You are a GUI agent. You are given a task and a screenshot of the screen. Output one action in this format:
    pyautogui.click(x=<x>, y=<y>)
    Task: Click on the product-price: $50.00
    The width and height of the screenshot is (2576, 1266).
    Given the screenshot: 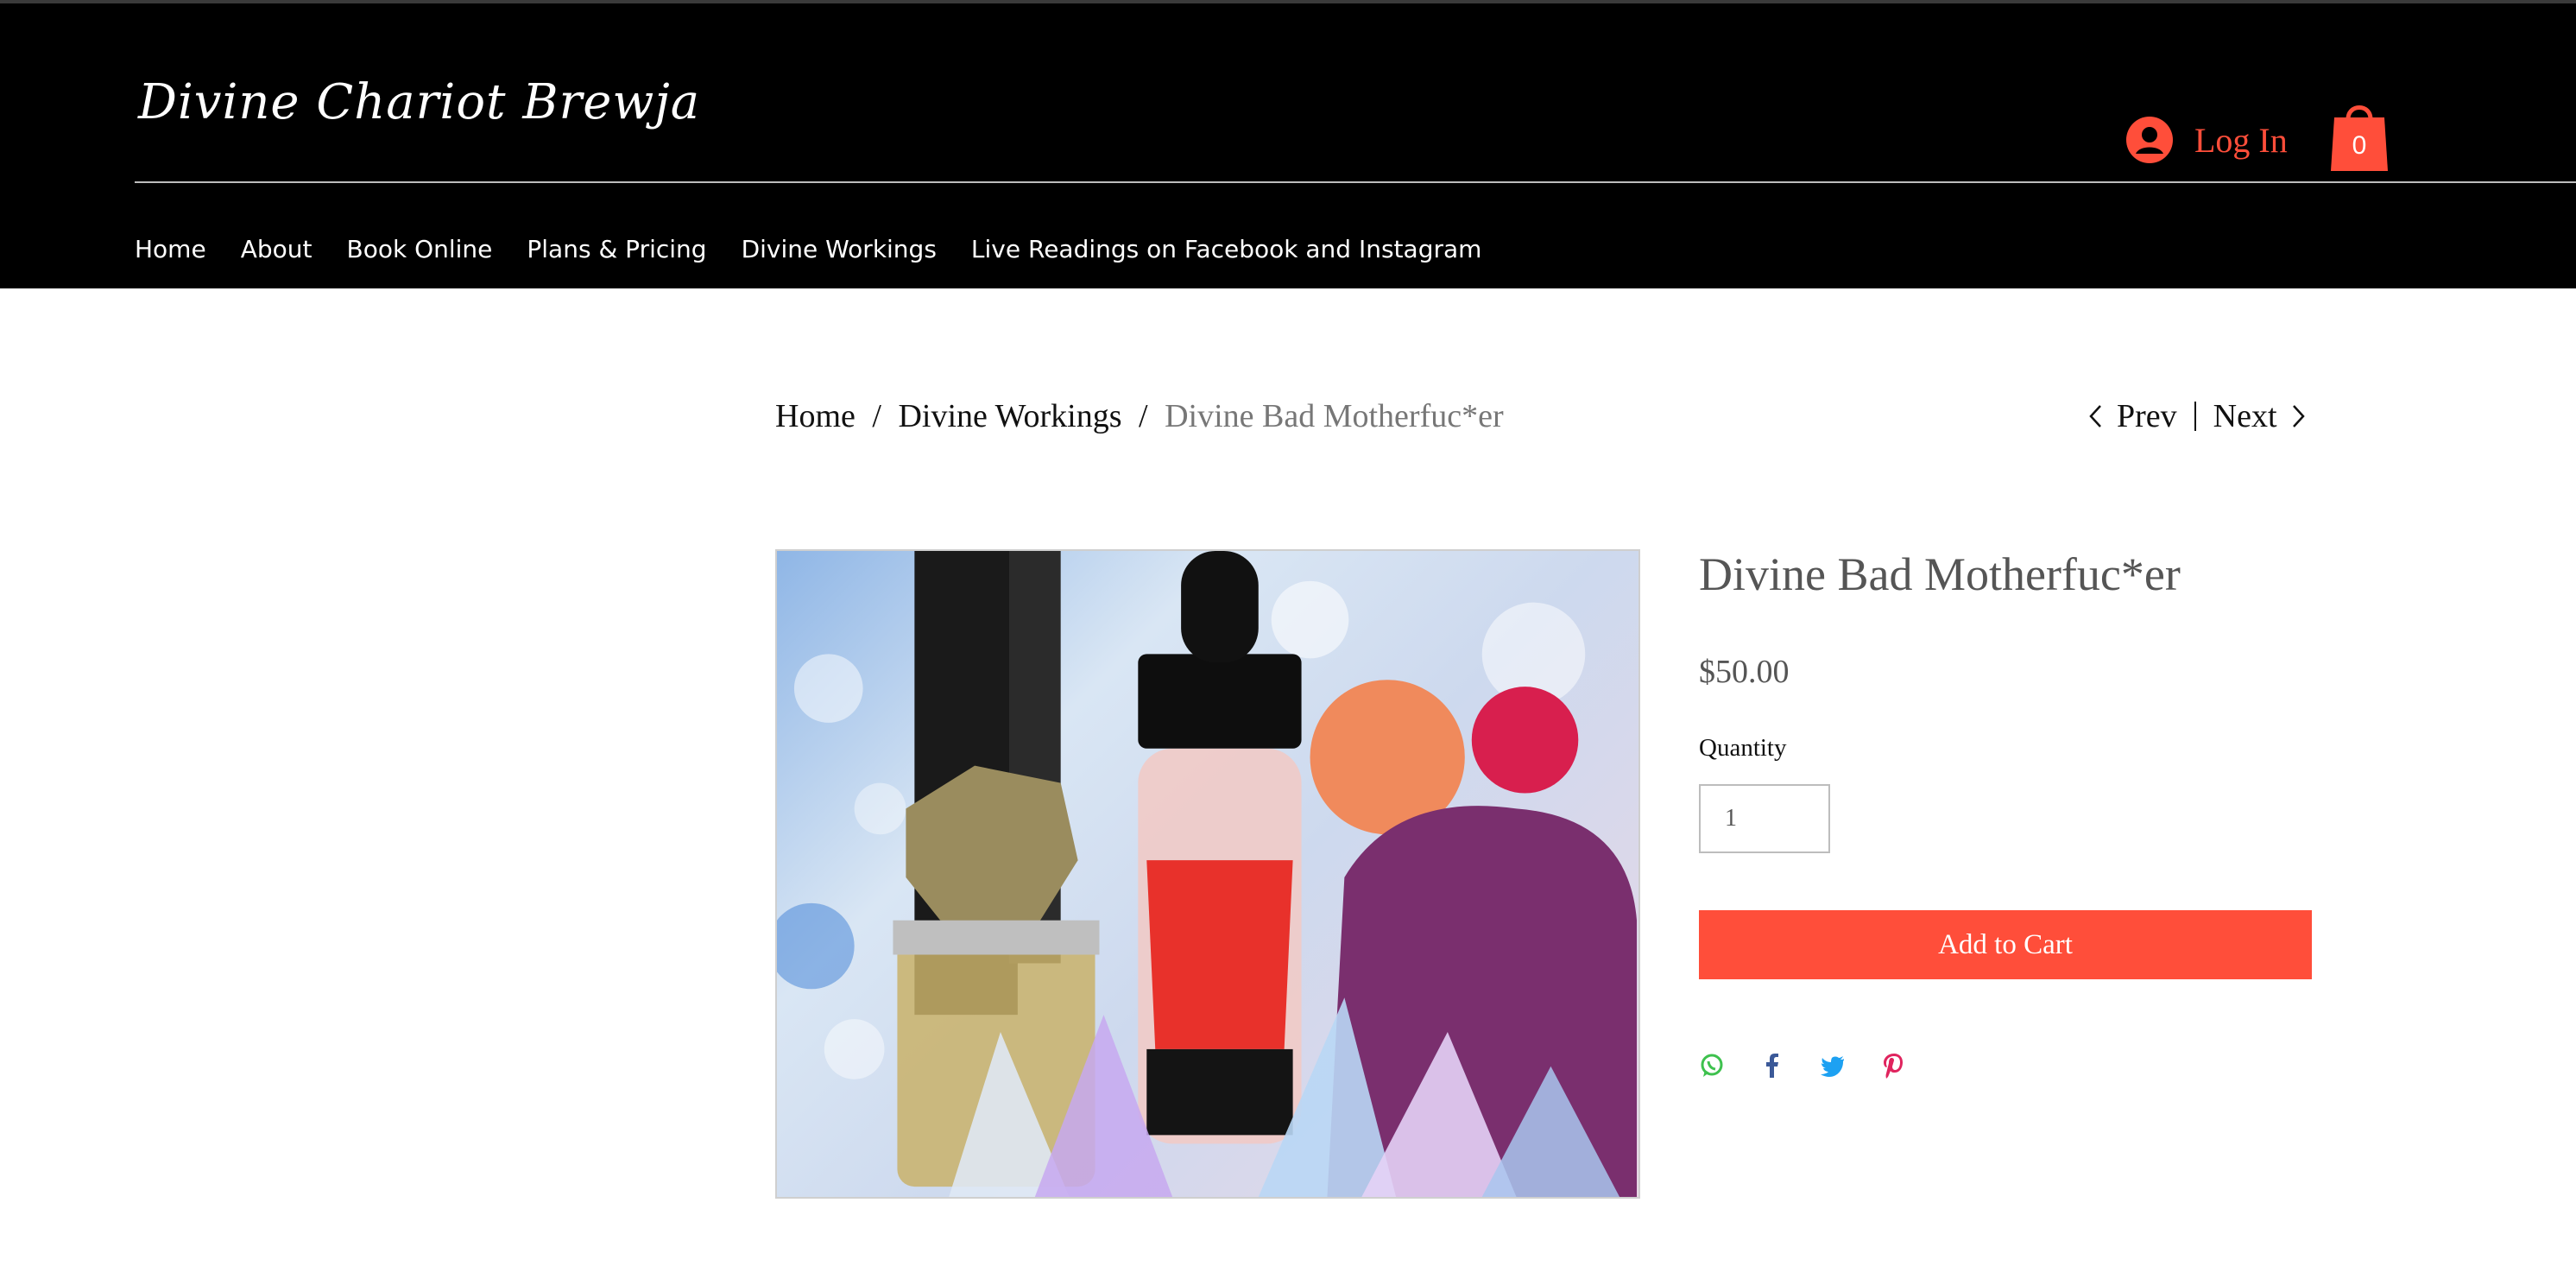 What is the action you would take?
    pyautogui.click(x=1744, y=672)
    